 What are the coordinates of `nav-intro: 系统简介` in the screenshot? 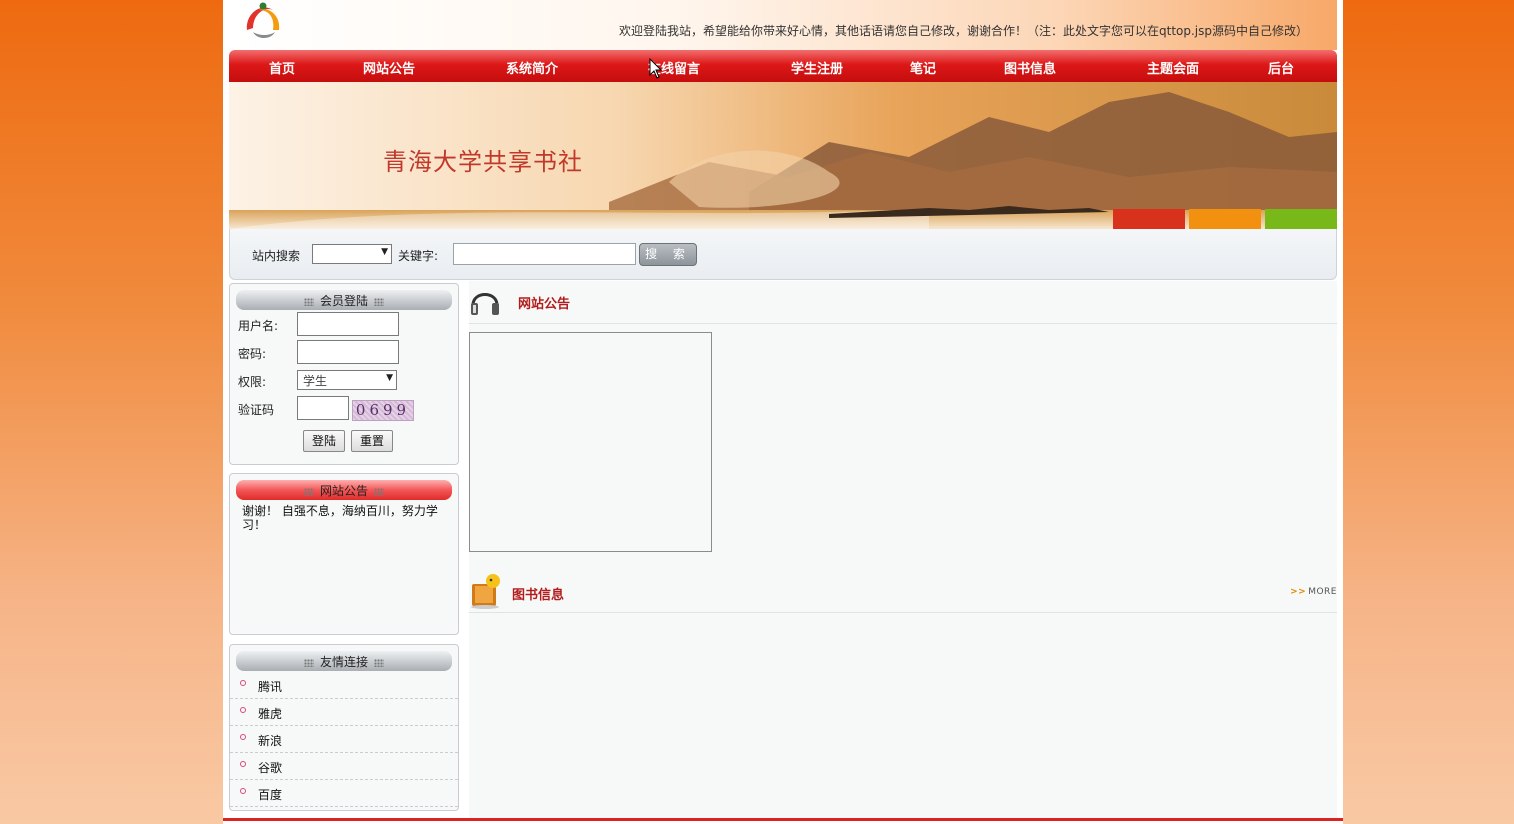 It's located at (532, 67).